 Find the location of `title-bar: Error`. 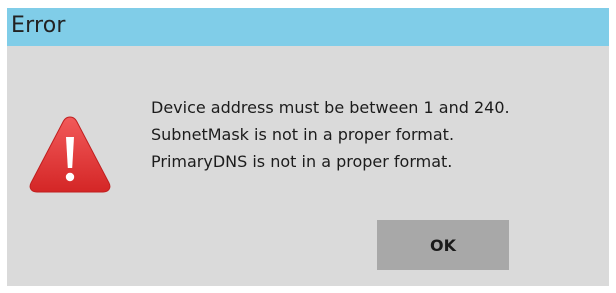

title-bar: Error is located at coordinates (308, 27).